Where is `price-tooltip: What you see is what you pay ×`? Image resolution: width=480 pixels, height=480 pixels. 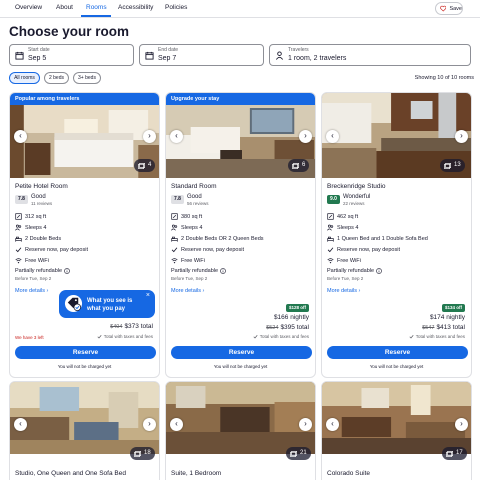 price-tooltip: What you see is what you pay × is located at coordinates (107, 304).